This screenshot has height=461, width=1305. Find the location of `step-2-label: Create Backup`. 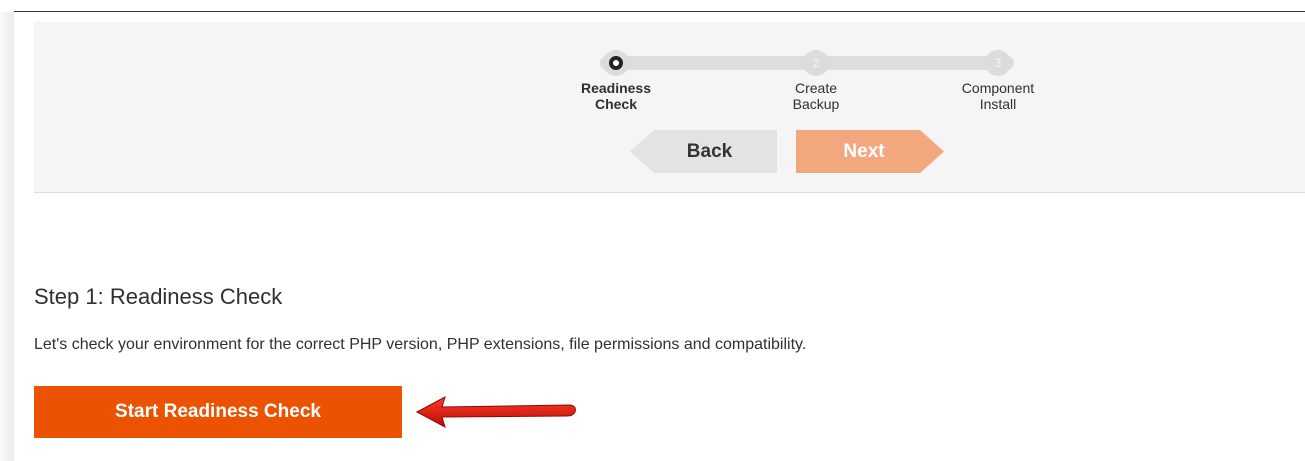

step-2-label: Create Backup is located at coordinates (816, 96).